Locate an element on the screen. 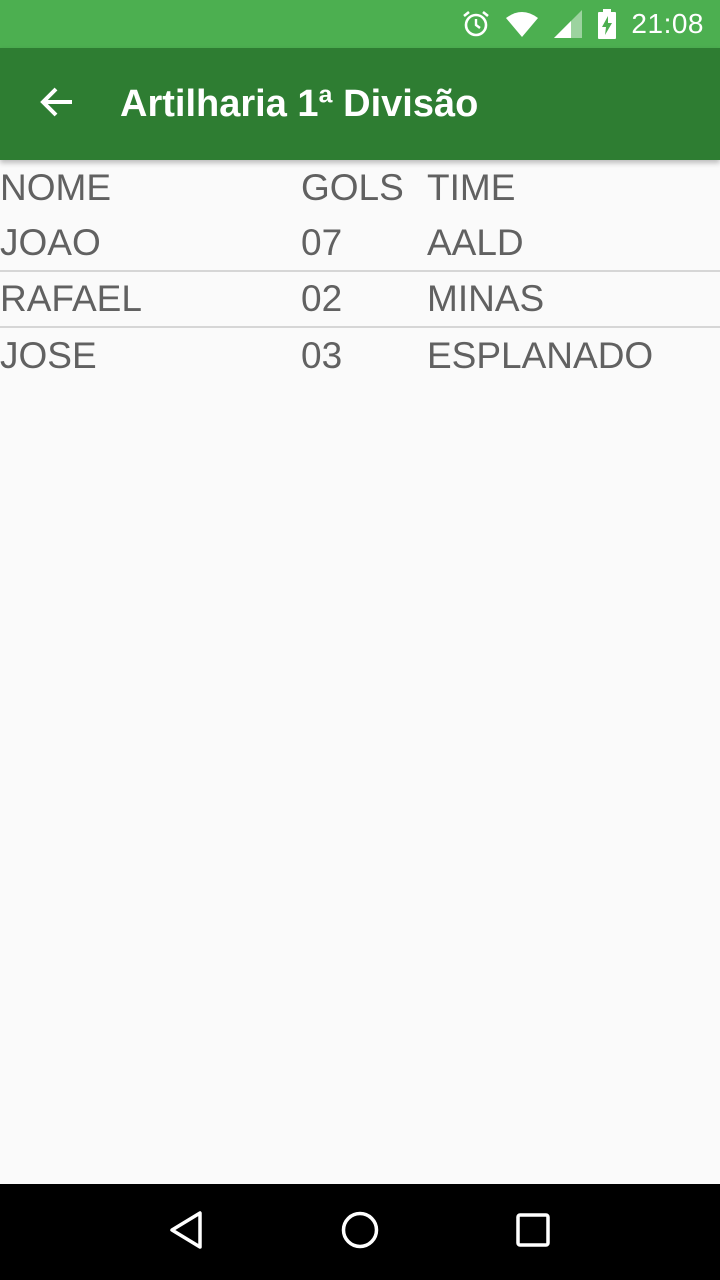 This screenshot has height=1280, width=720. header-nome: NOME is located at coordinates (55, 187).